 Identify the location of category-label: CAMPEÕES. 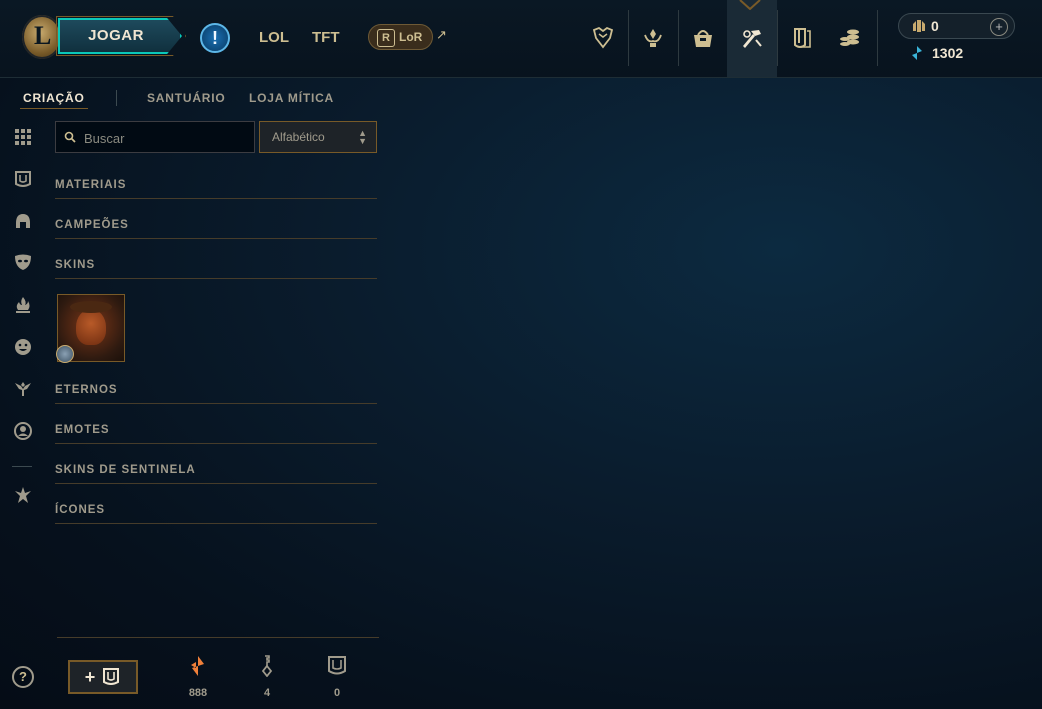
(92, 225).